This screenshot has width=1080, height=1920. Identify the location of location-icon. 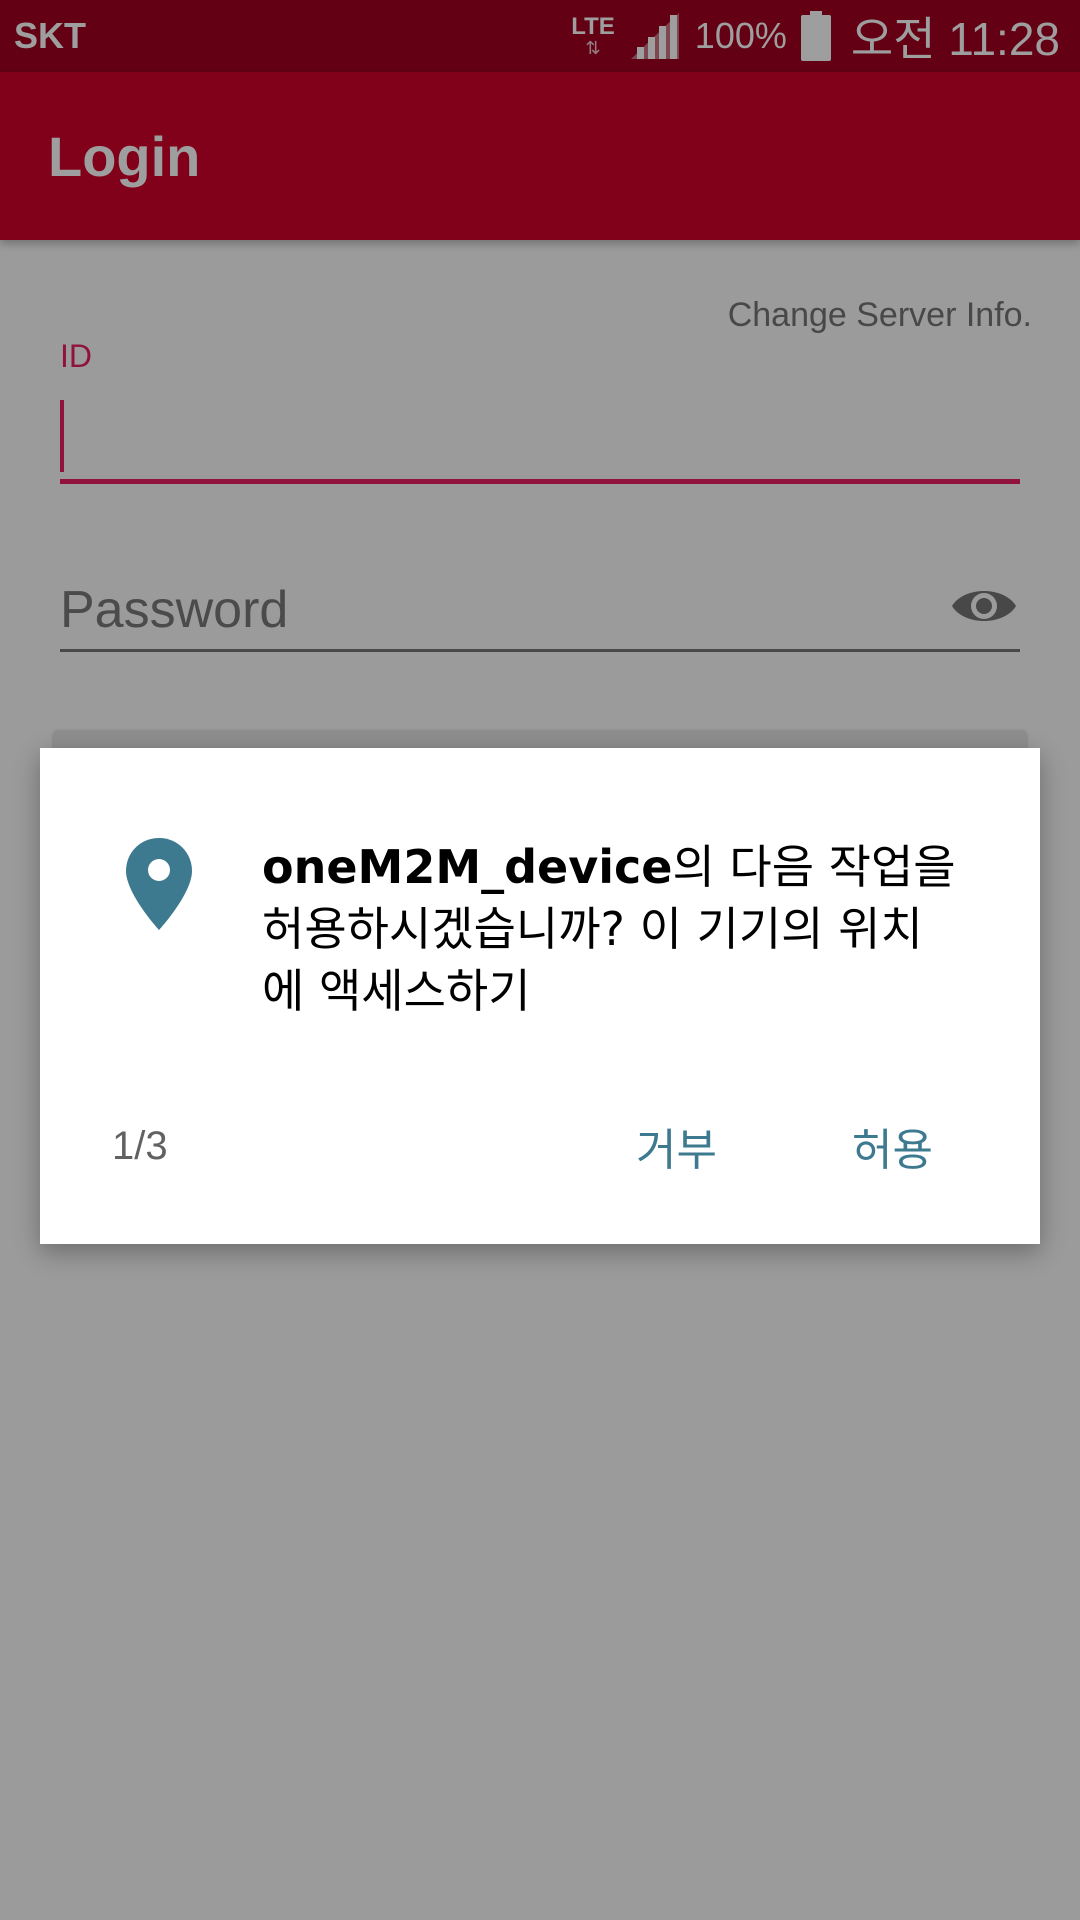
(159, 884).